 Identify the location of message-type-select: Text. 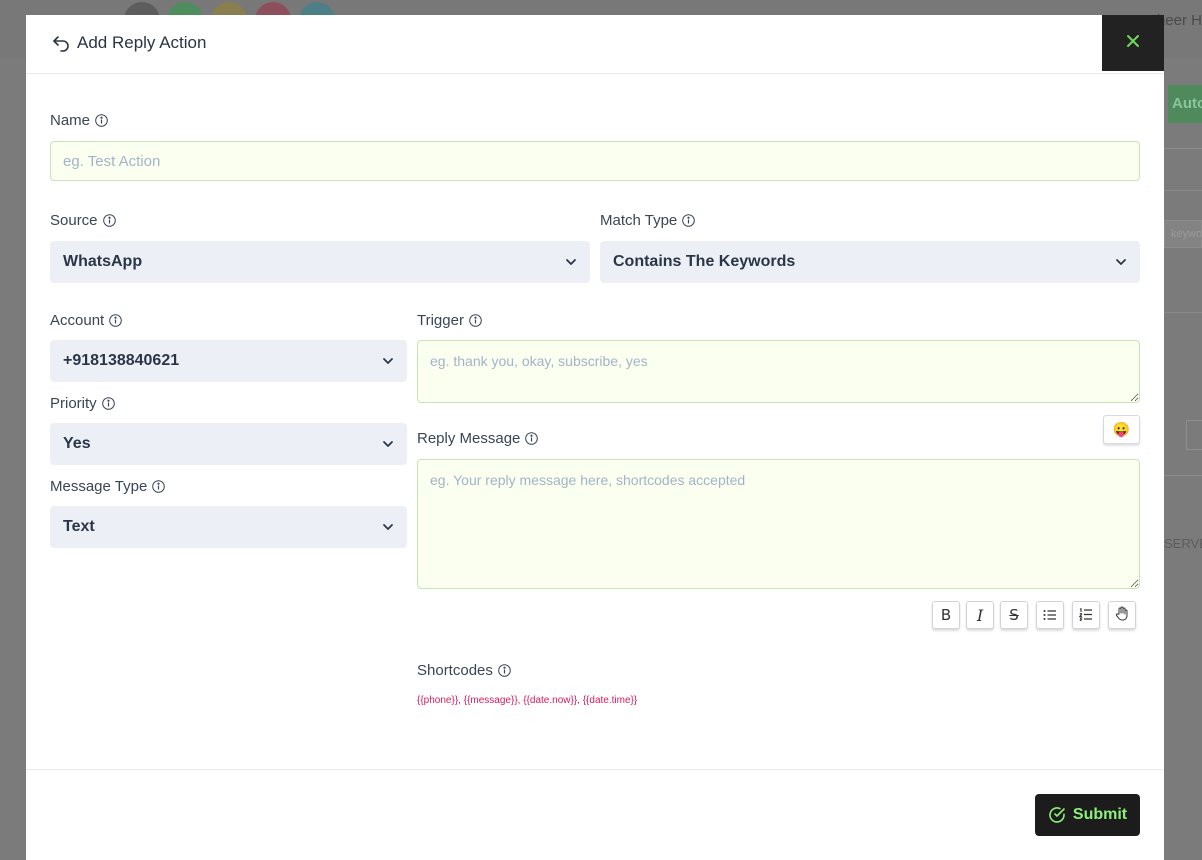
(228, 527).